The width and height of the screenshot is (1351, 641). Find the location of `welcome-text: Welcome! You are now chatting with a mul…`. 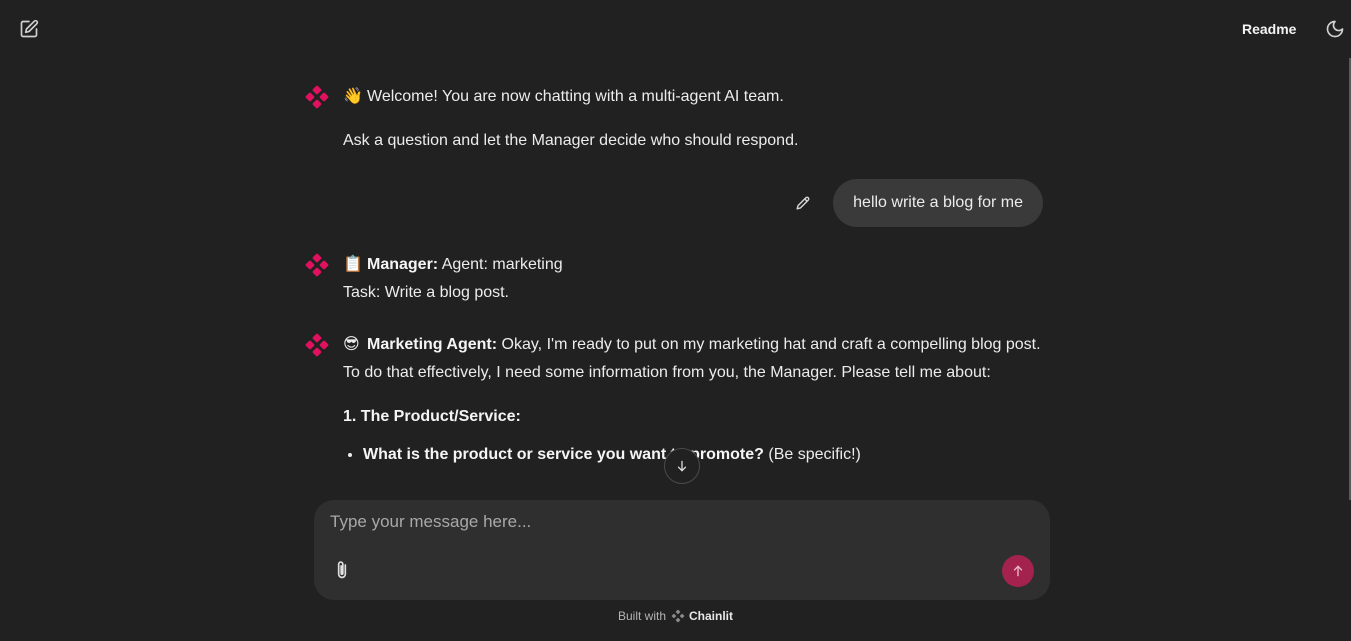

welcome-text: Welcome! You are now chatting with a mul… is located at coordinates (575, 96).